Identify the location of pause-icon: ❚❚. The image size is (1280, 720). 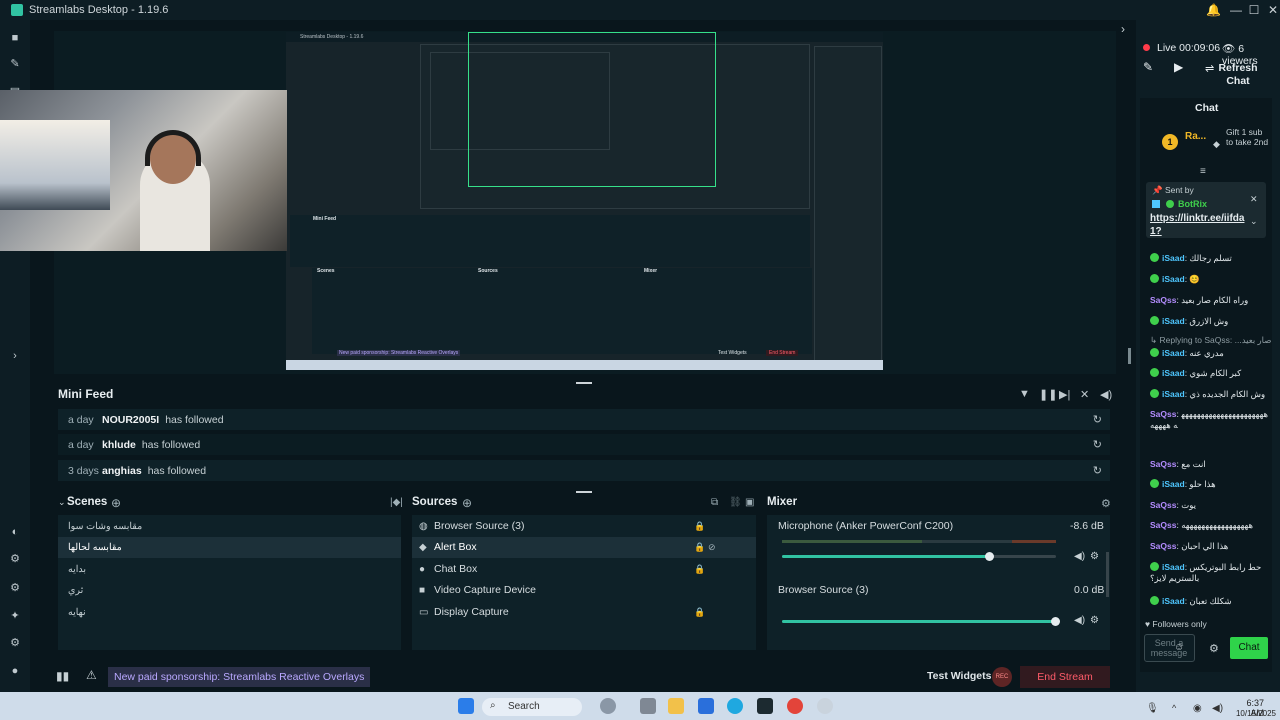
(1048, 394).